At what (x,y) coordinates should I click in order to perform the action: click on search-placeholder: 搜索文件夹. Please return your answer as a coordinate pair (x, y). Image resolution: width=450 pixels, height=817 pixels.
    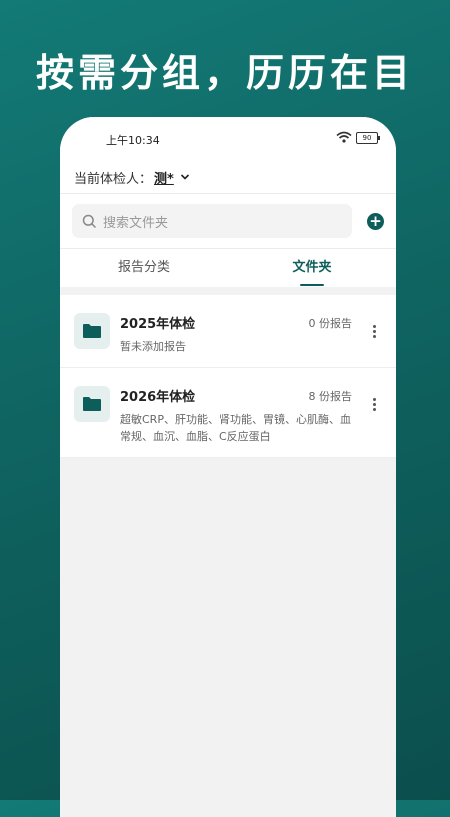
    Looking at the image, I should click on (136, 223).